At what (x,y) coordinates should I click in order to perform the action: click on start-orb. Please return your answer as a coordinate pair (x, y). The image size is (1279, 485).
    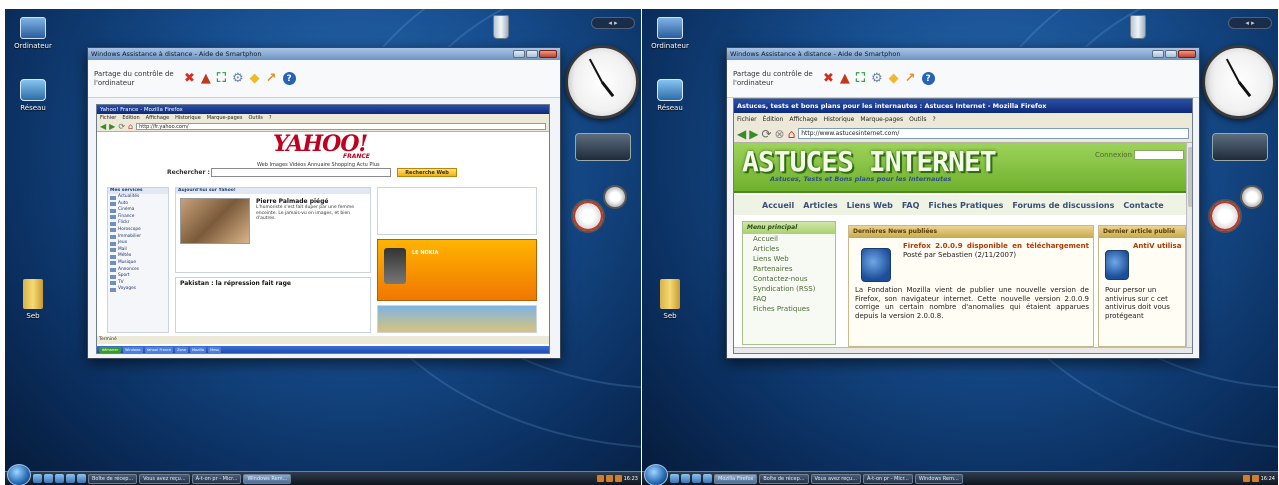
    Looking at the image, I should click on (656, 474).